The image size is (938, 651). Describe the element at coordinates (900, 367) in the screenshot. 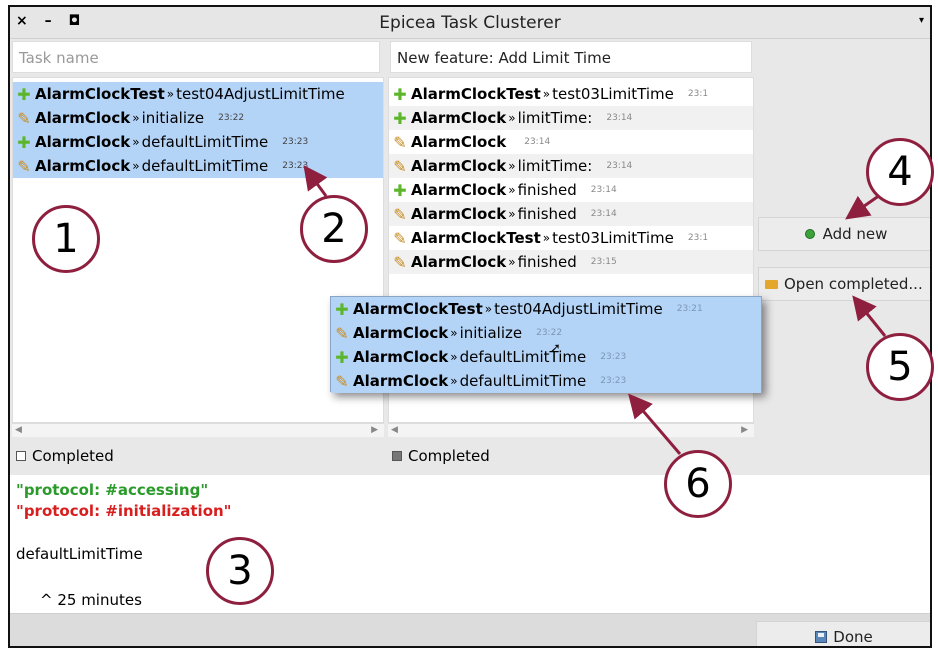

I see `callout-5: 5` at that location.